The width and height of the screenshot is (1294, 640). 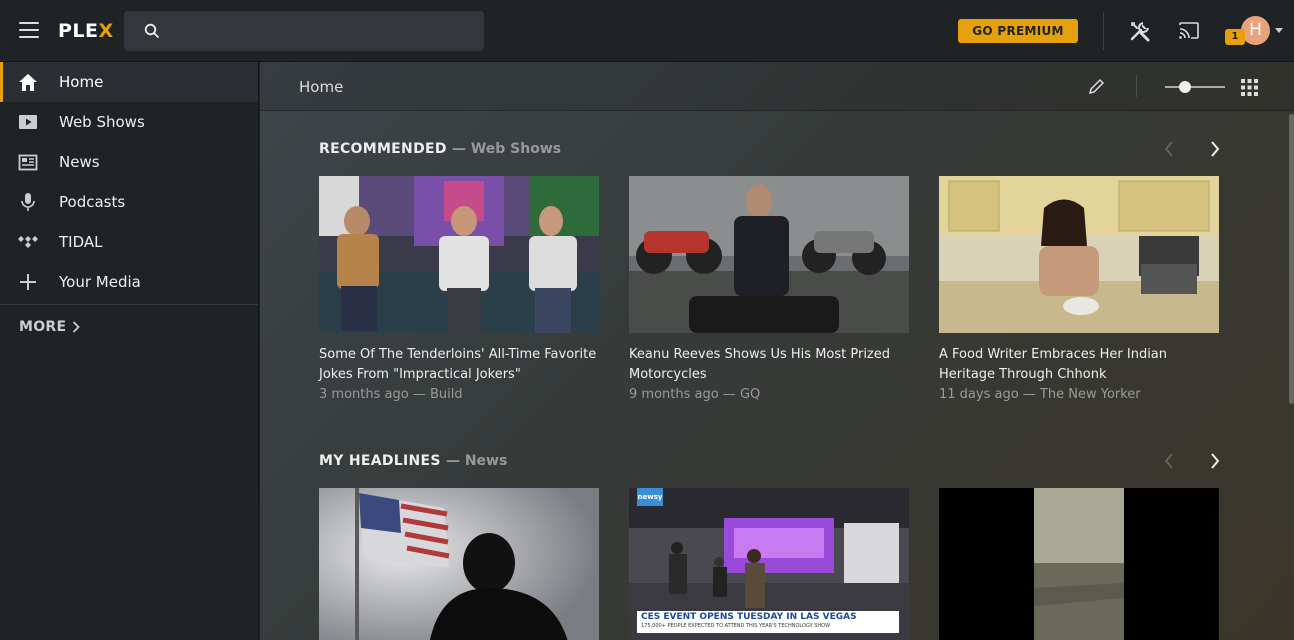 What do you see at coordinates (391, 394) in the screenshot?
I see `card-meta: 3 months ago — Build` at bounding box center [391, 394].